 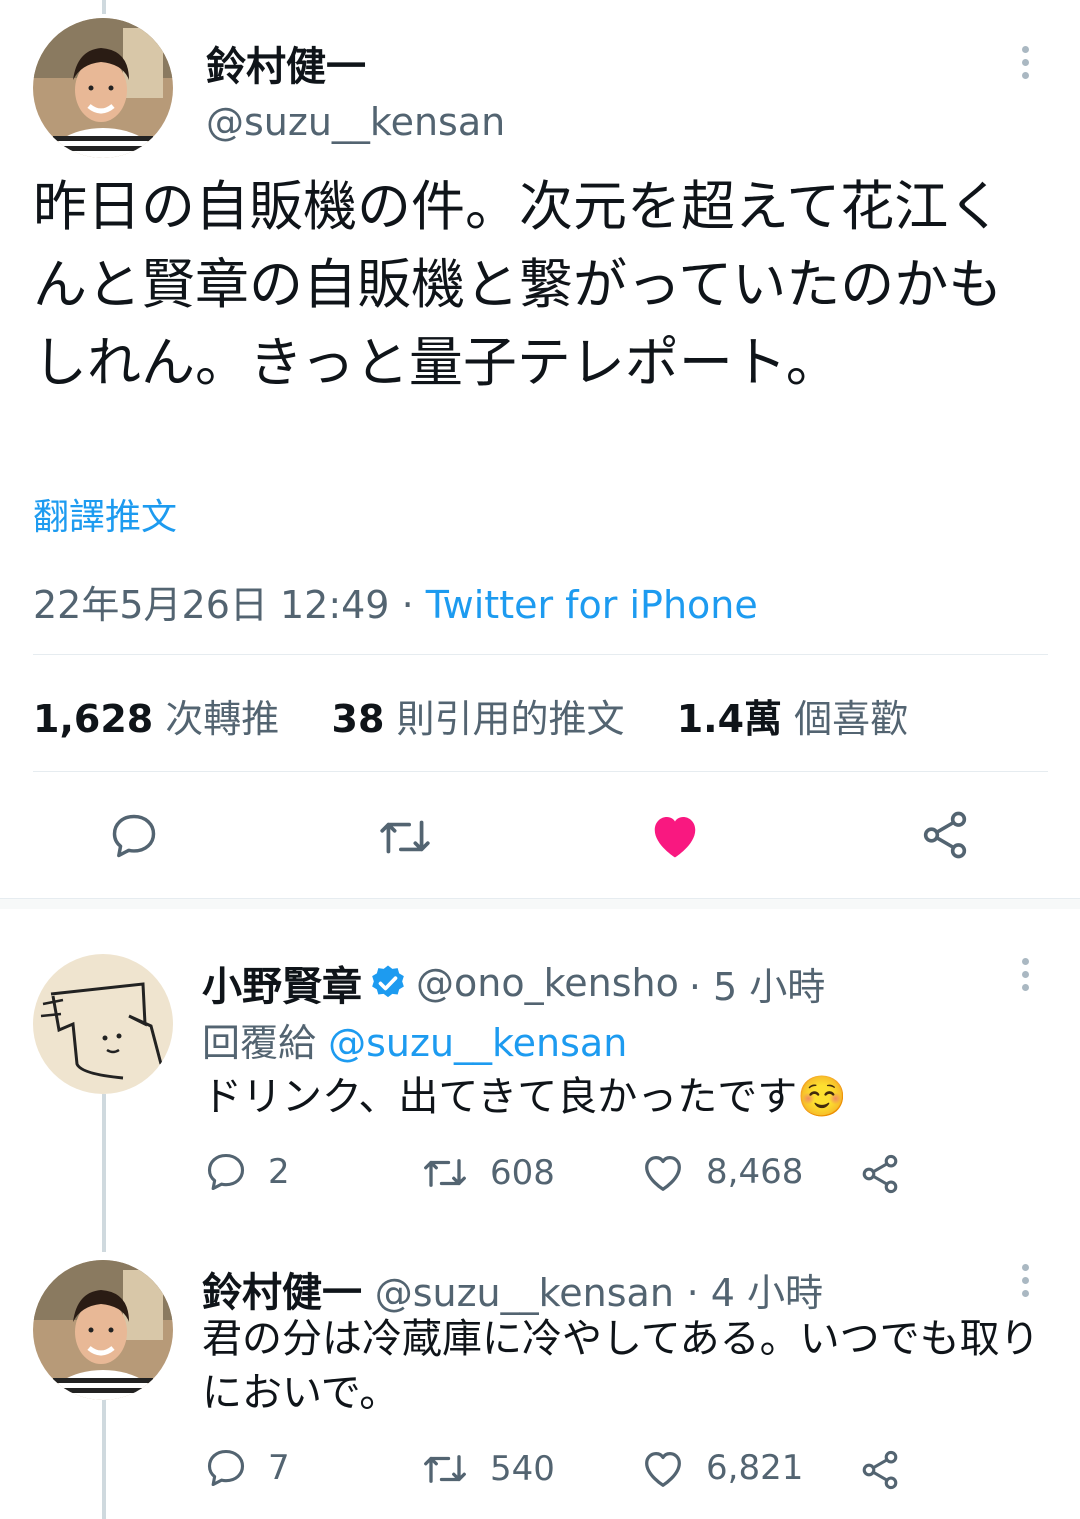 What do you see at coordinates (851, 719) in the screenshot?
I see `likes-label: 個喜歡` at bounding box center [851, 719].